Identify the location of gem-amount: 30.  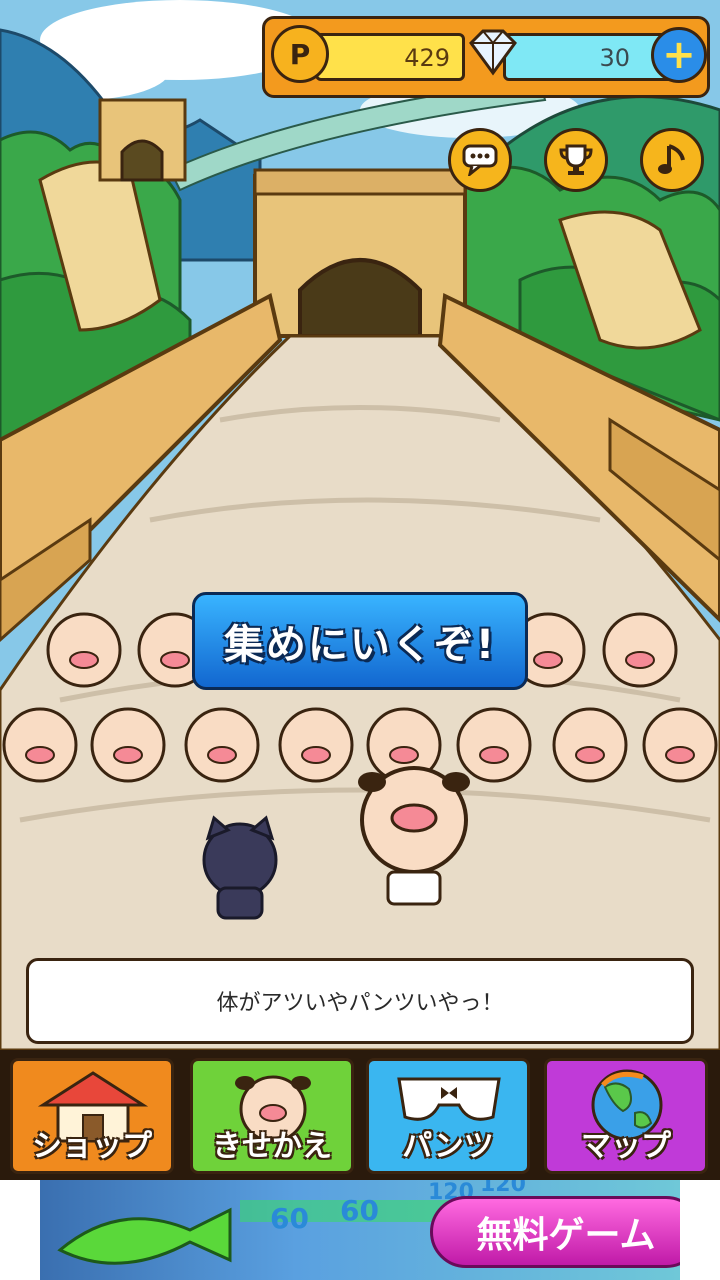
(614, 58).